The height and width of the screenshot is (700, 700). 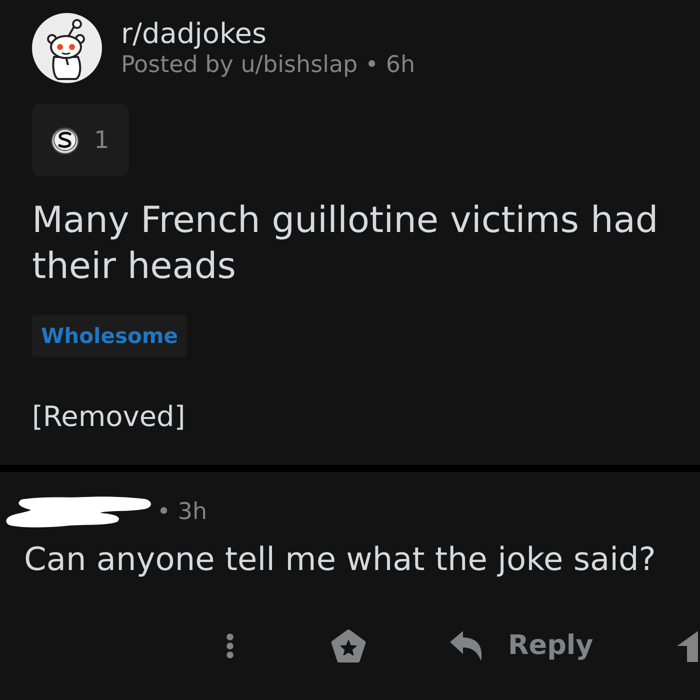 I want to click on award-count: 1, so click(x=102, y=140).